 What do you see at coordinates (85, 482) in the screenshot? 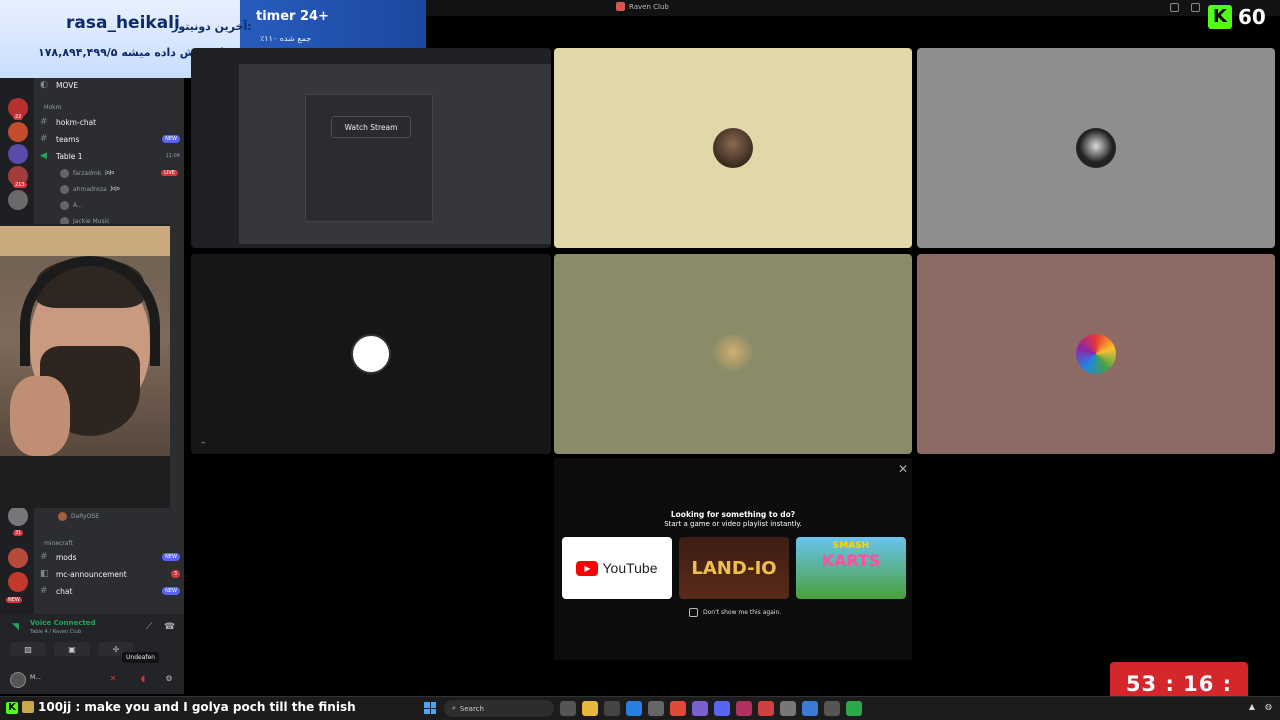
I see `streamer-shirt` at bounding box center [85, 482].